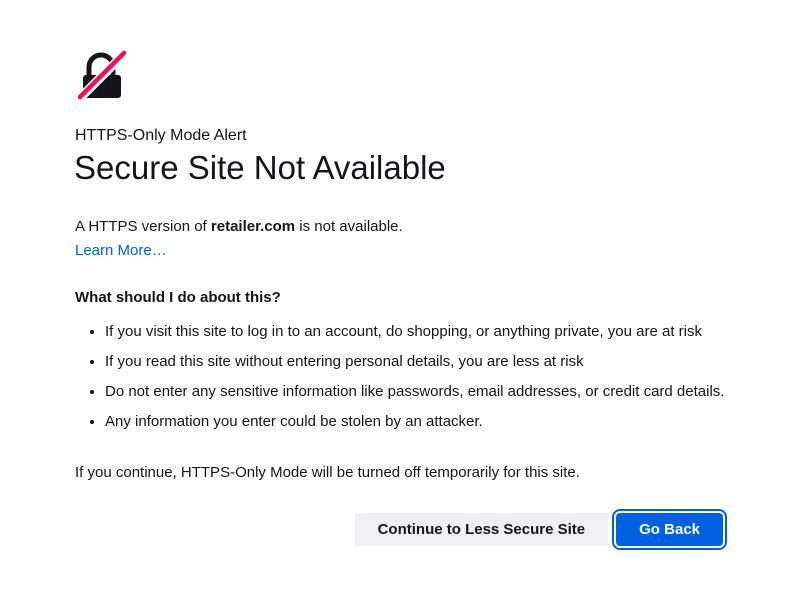  I want to click on site-domain: retailer.com, so click(253, 226).